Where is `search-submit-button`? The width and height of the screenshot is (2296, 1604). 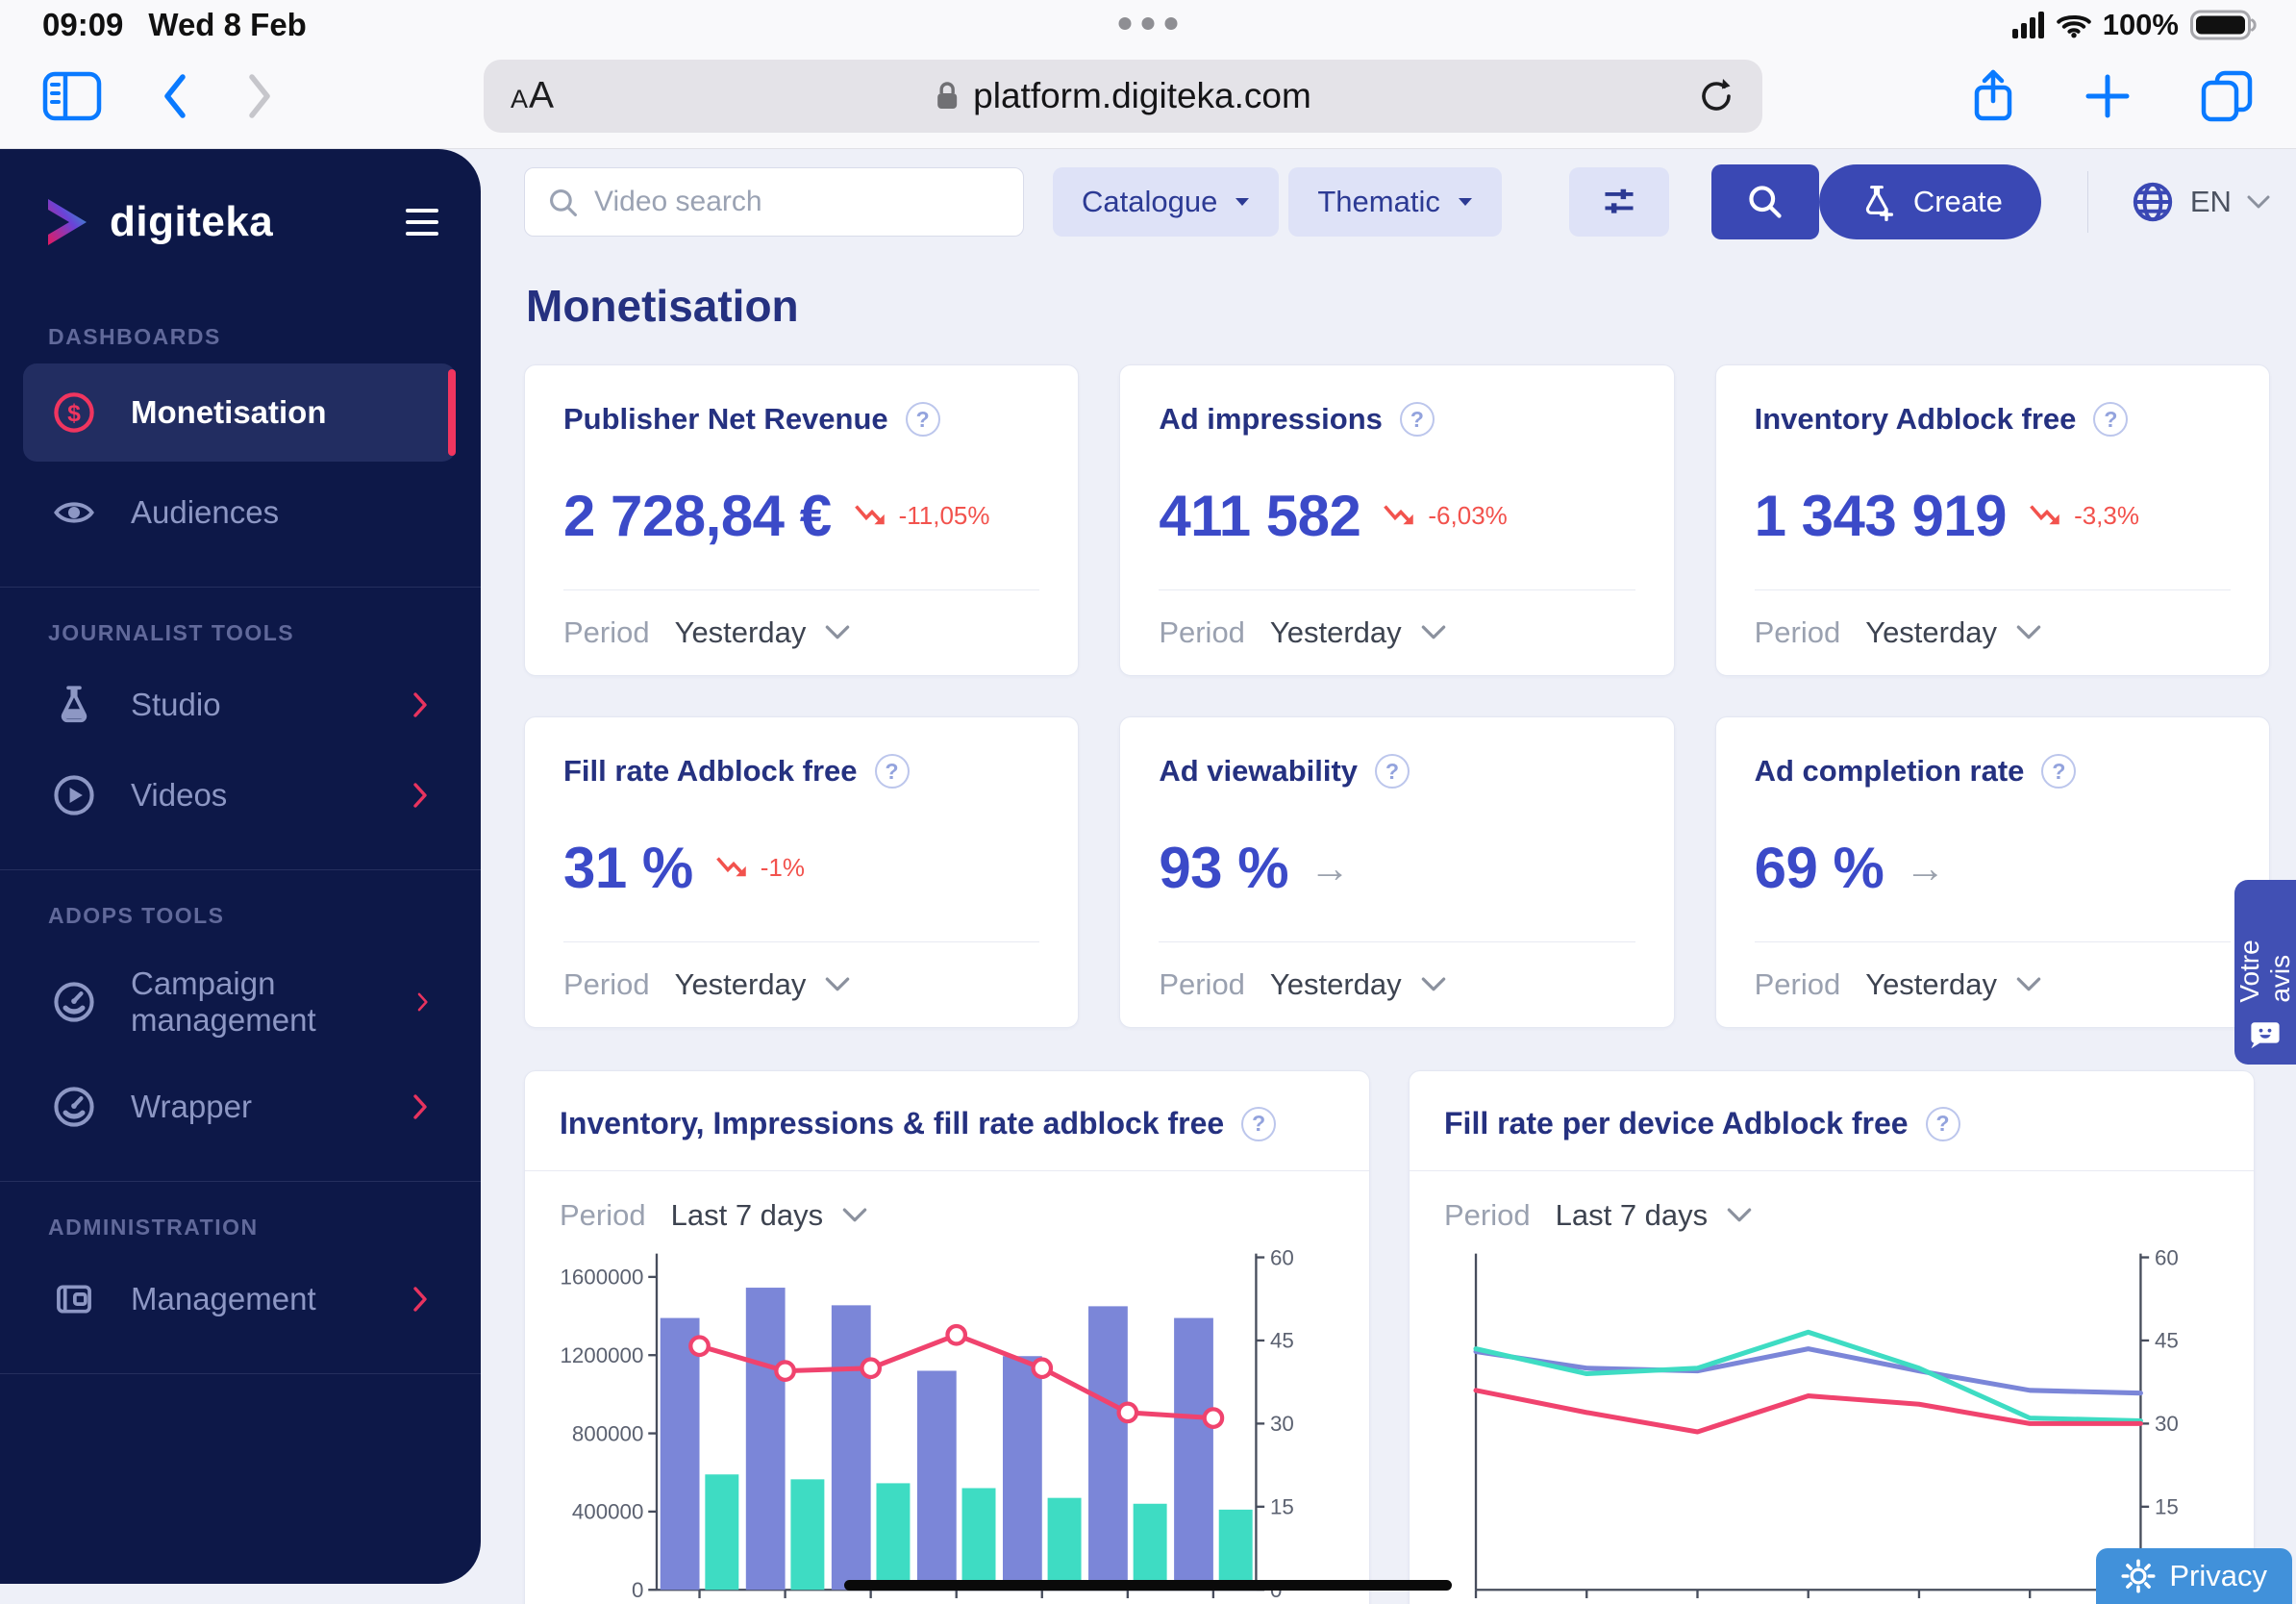
search-submit-button is located at coordinates (1764, 201).